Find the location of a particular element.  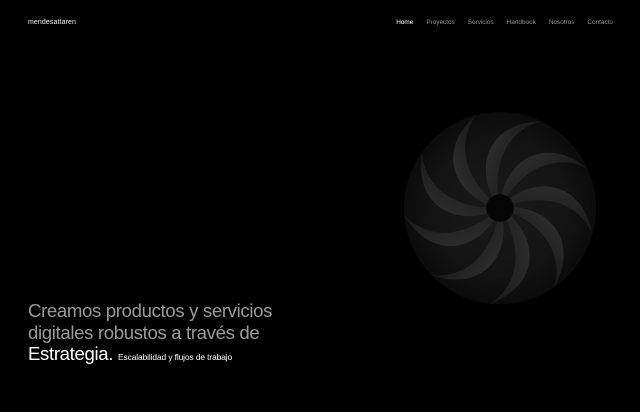

hero-line-1: Creamos productos y servicios is located at coordinates (150, 310).